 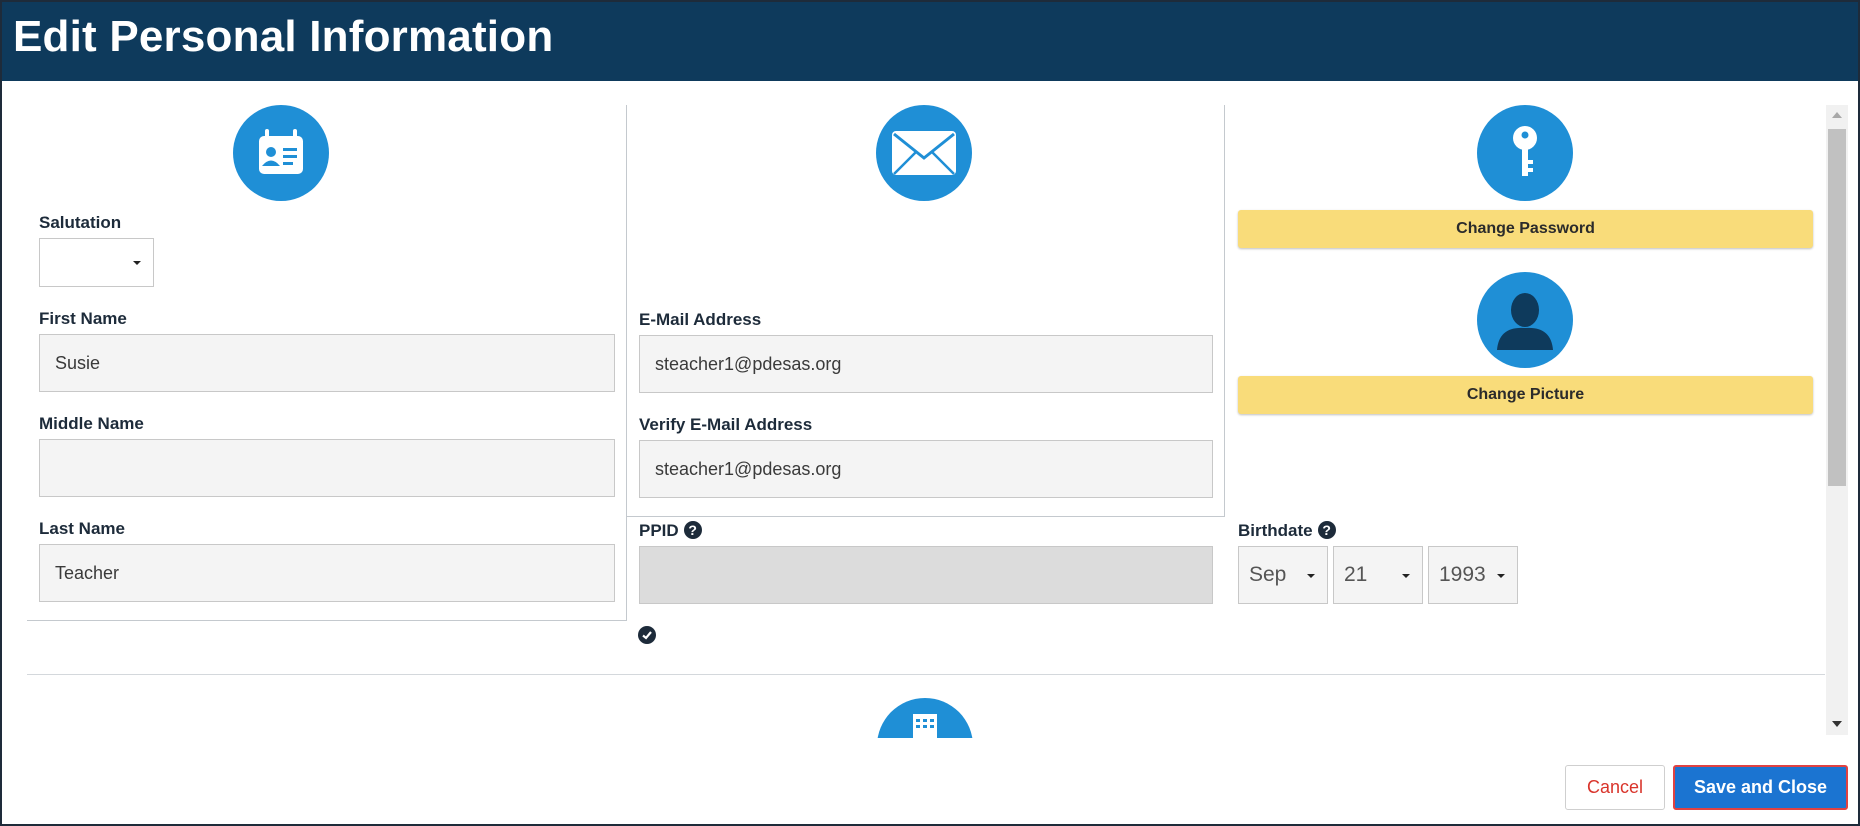 I want to click on middle-name-label: Middle Name, so click(x=91, y=423).